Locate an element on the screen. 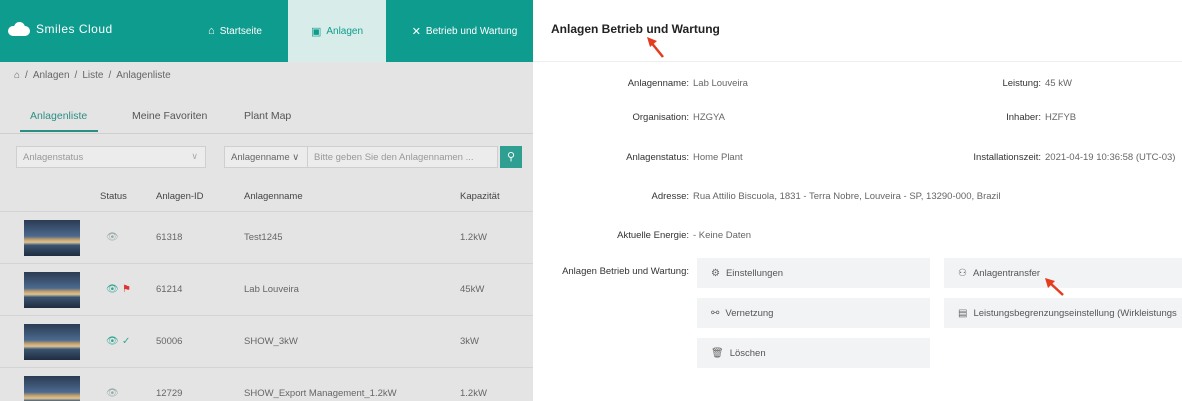 This screenshot has height=401, width=1182. field-value-inhaber: HZFYB is located at coordinates (1061, 117).